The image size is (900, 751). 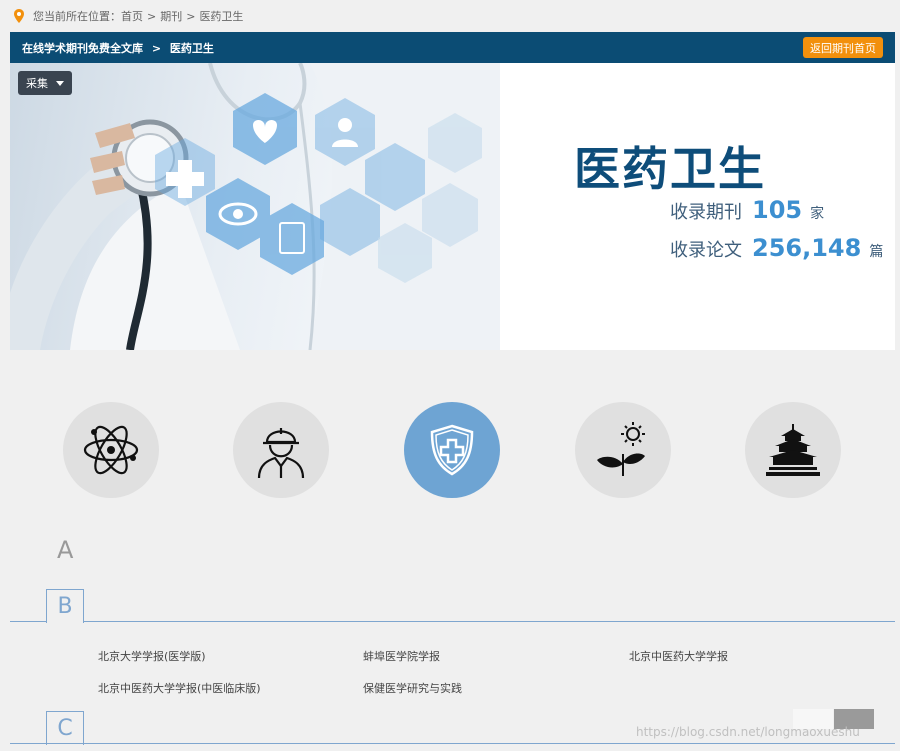 I want to click on medical-shield-icon, so click(x=452, y=450).